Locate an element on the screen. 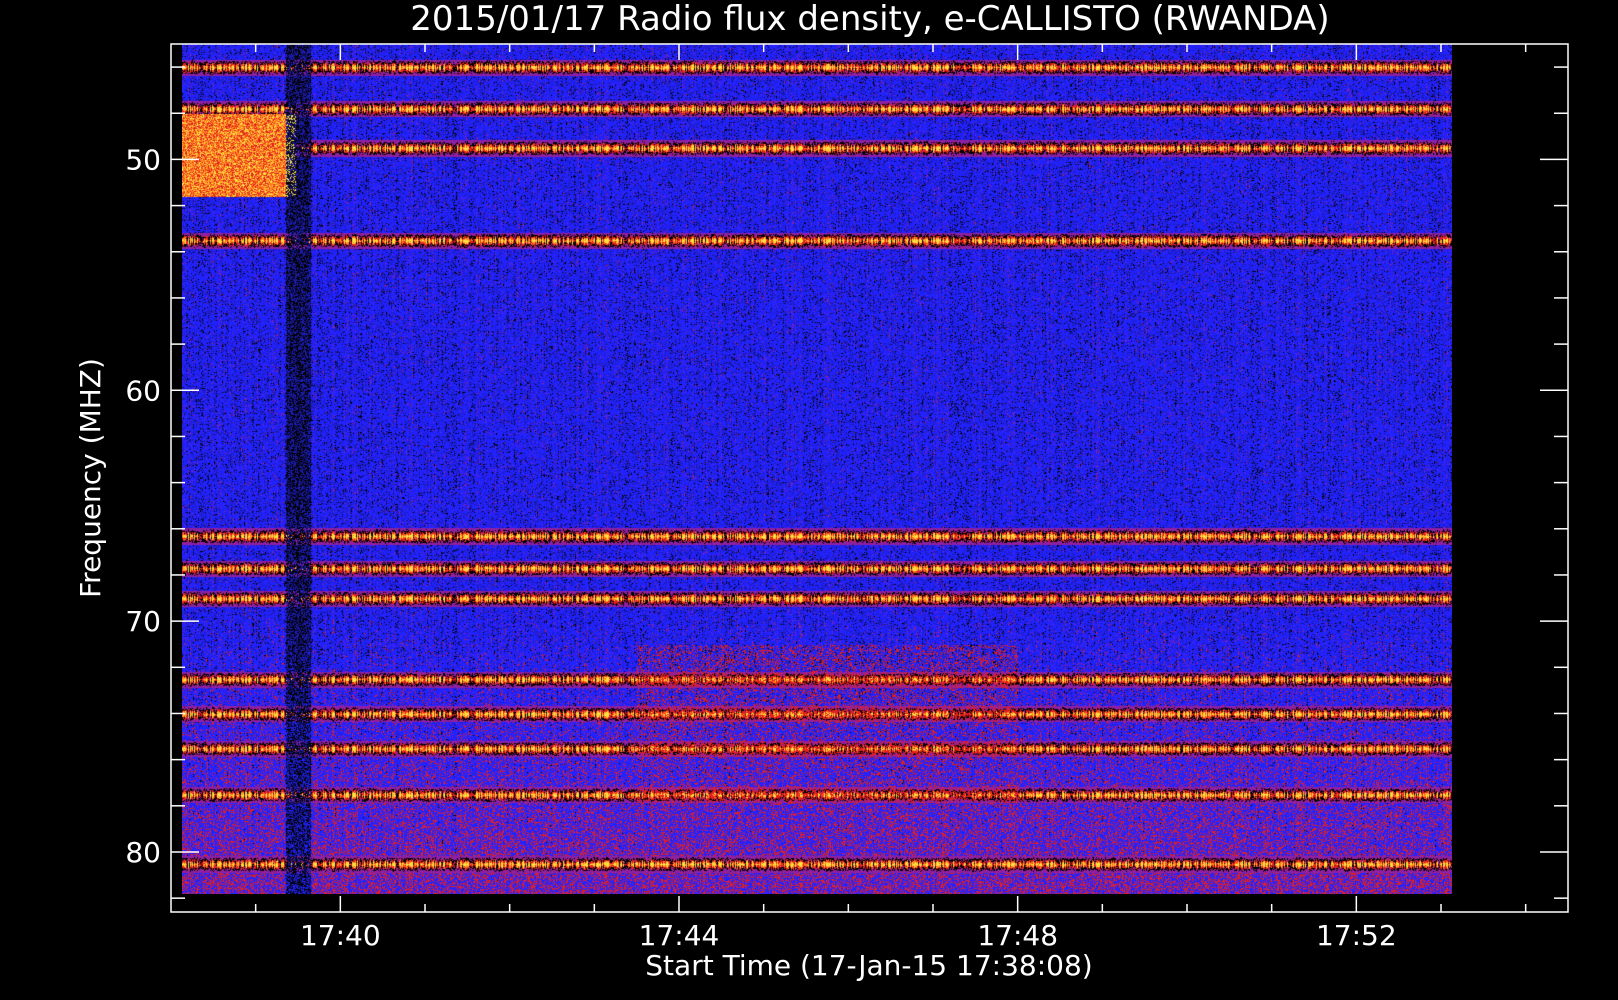 The height and width of the screenshot is (1000, 1618). y-axis-label: Frequency (MHZ) is located at coordinates (90, 478).